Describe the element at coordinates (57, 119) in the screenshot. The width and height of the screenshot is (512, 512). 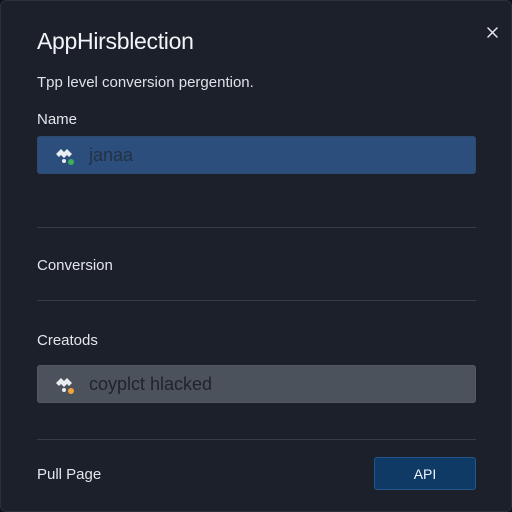
I see `name-label: Name` at that location.